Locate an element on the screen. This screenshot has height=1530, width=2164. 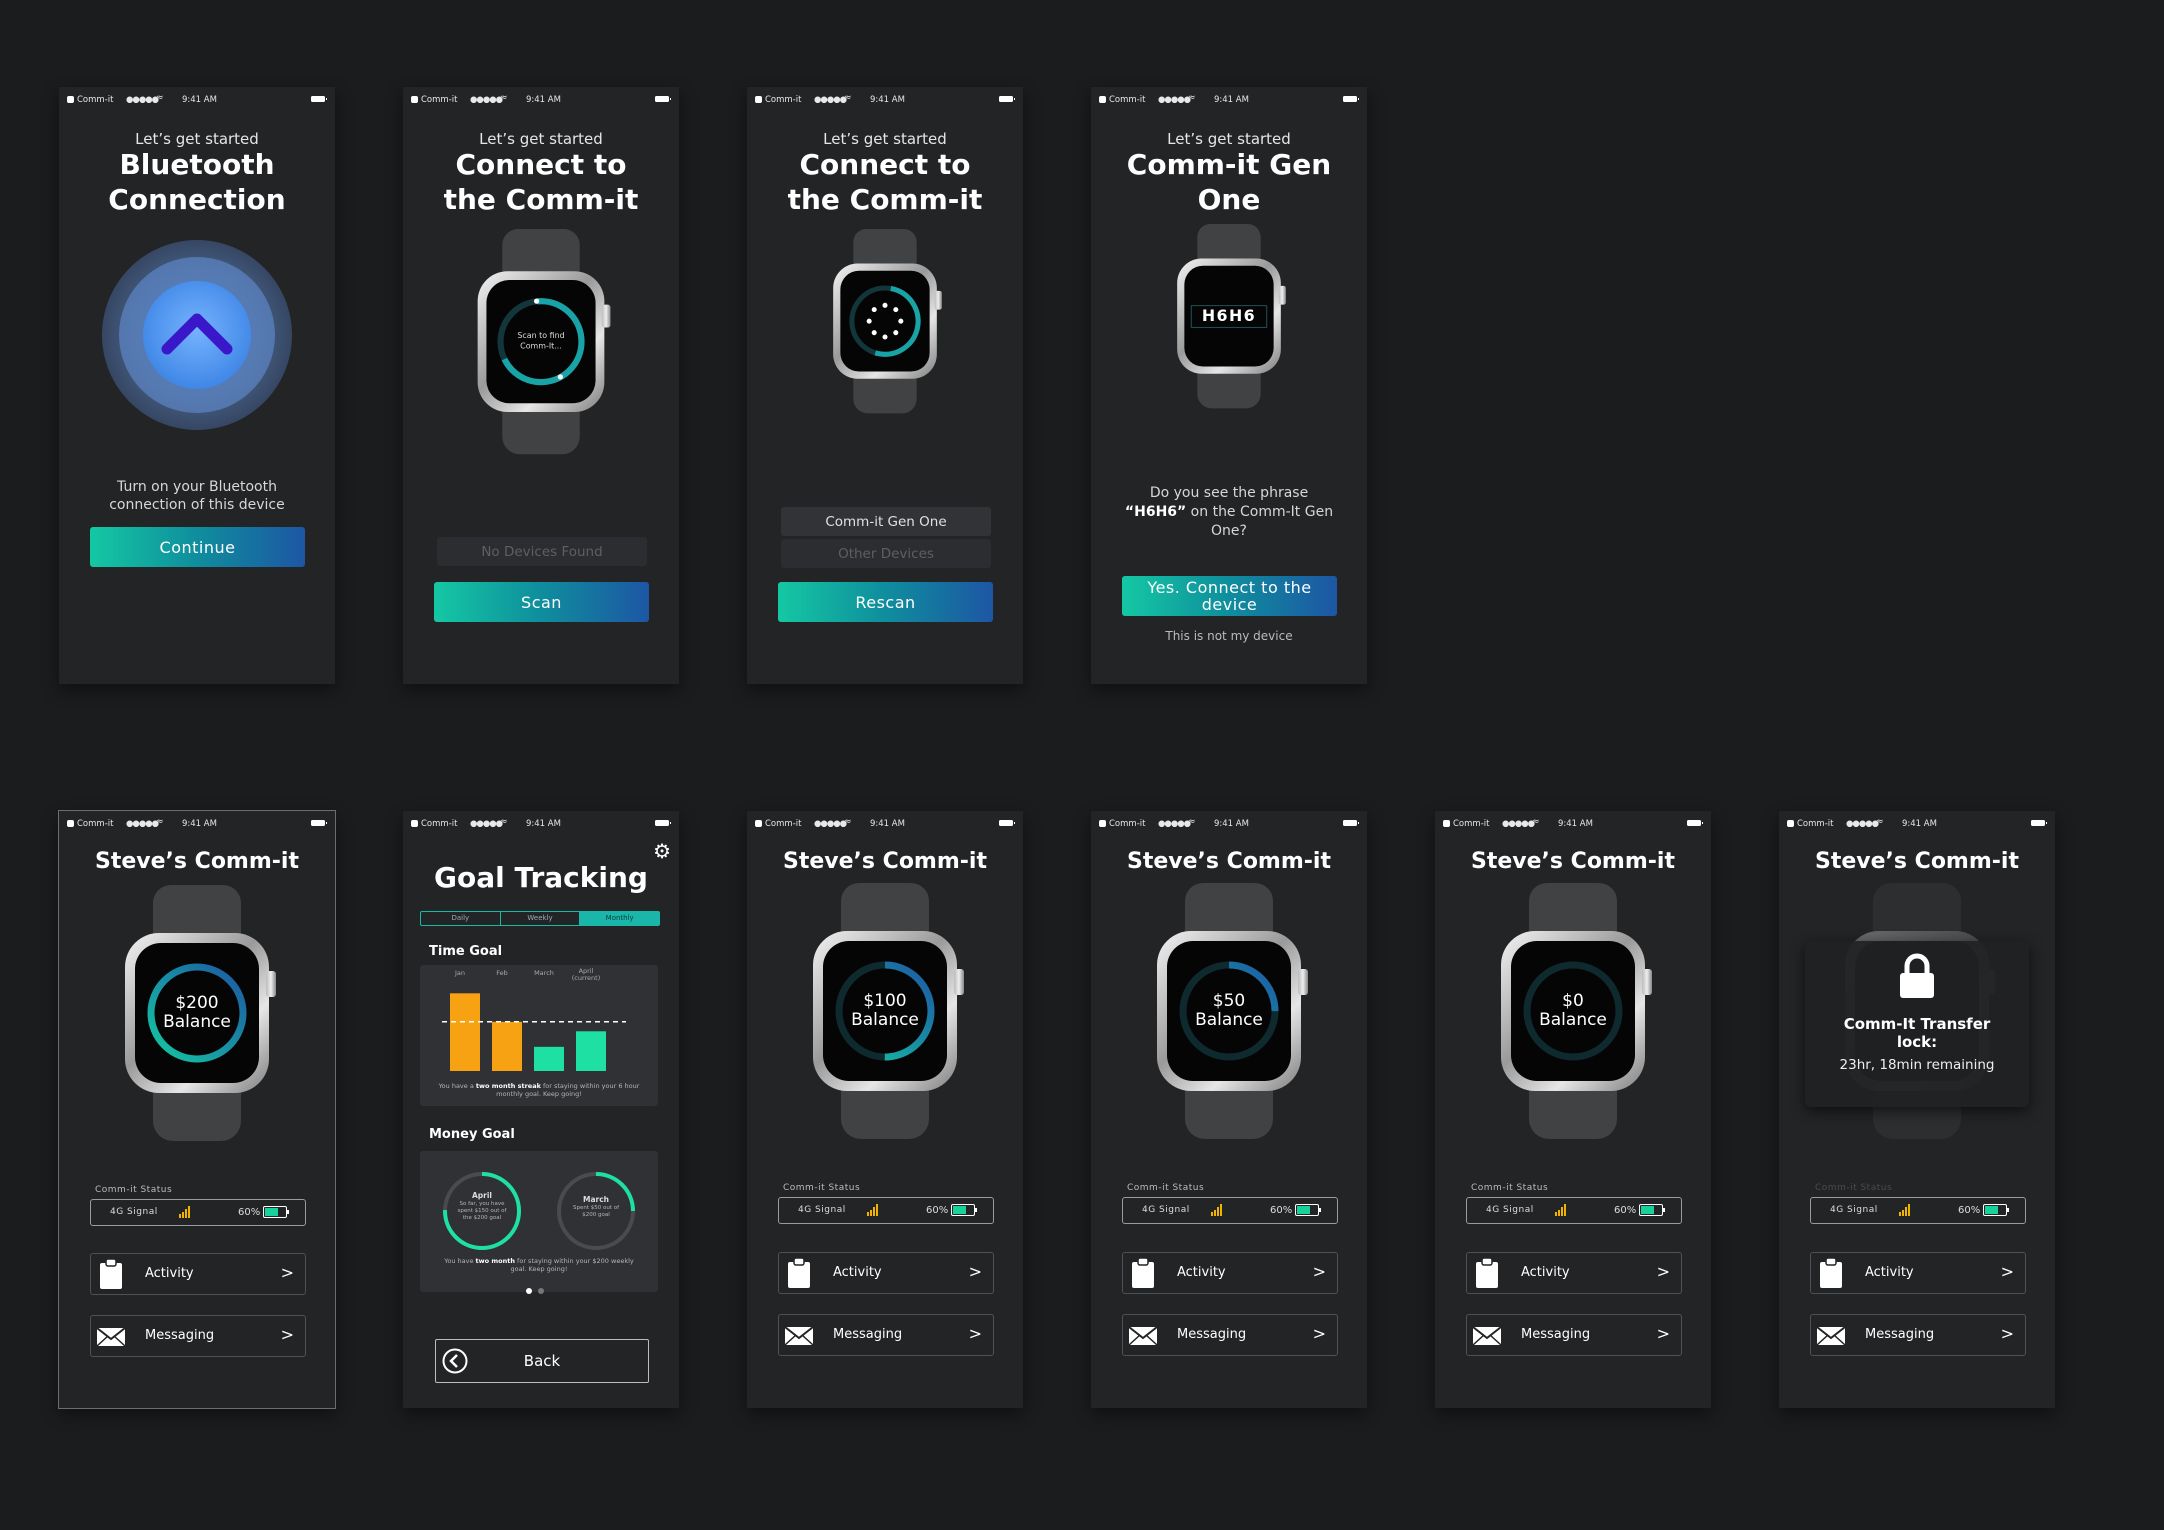
money-goal-heading: Money Goal is located at coordinates (472, 1134).